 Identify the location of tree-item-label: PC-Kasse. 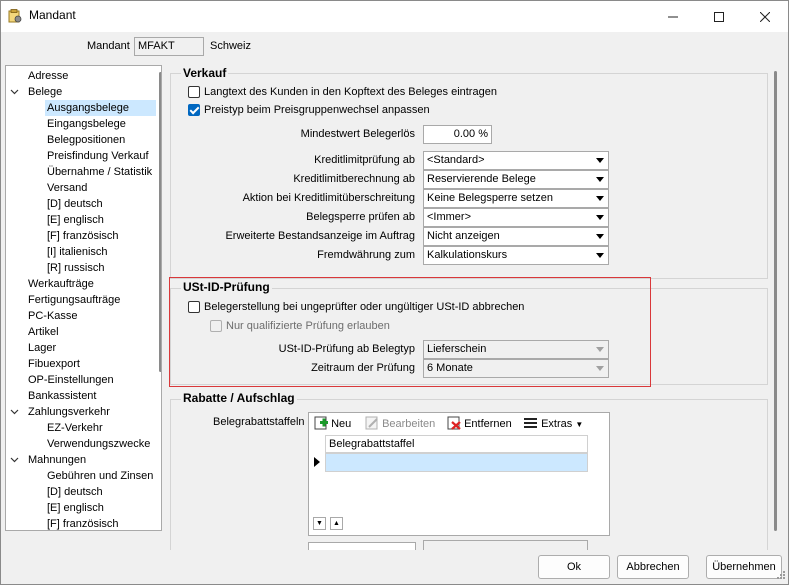
(53, 316).